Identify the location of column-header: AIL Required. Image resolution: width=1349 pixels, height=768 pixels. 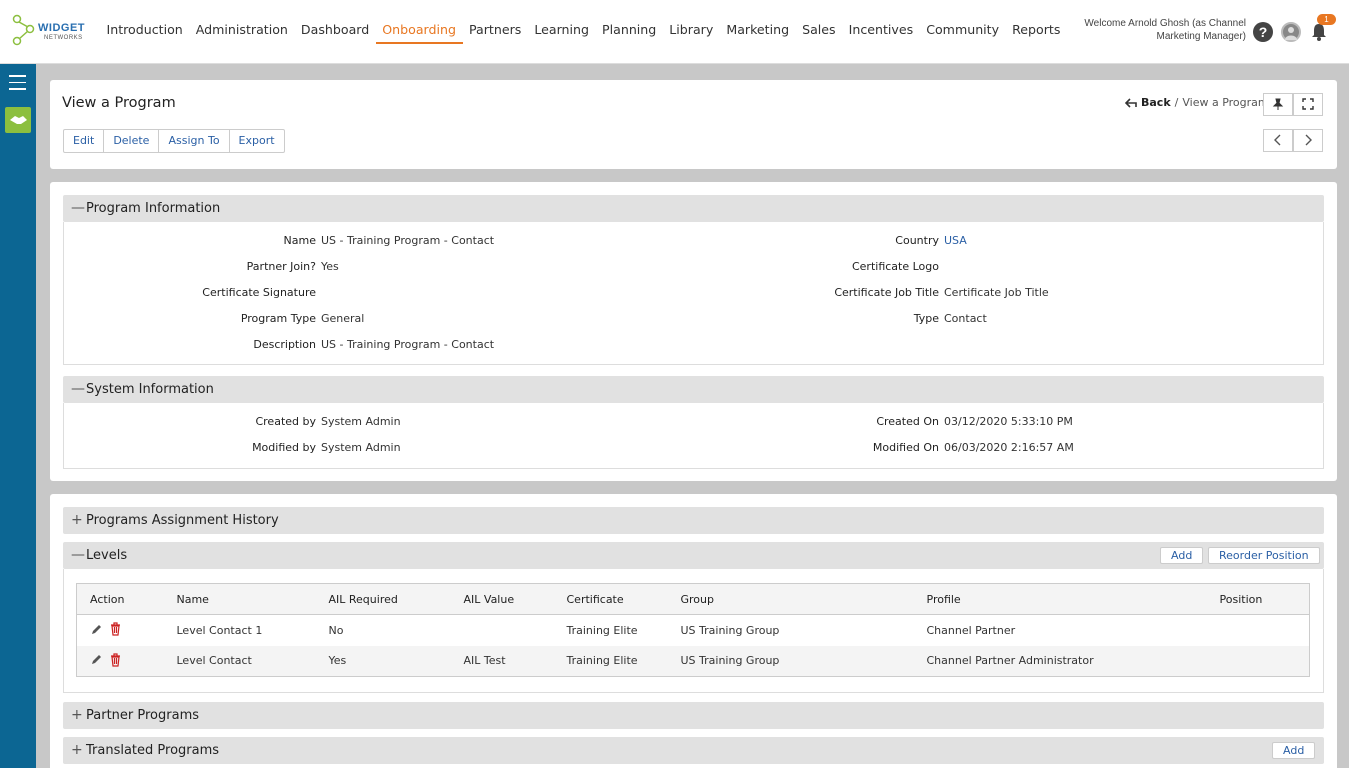
(383, 599).